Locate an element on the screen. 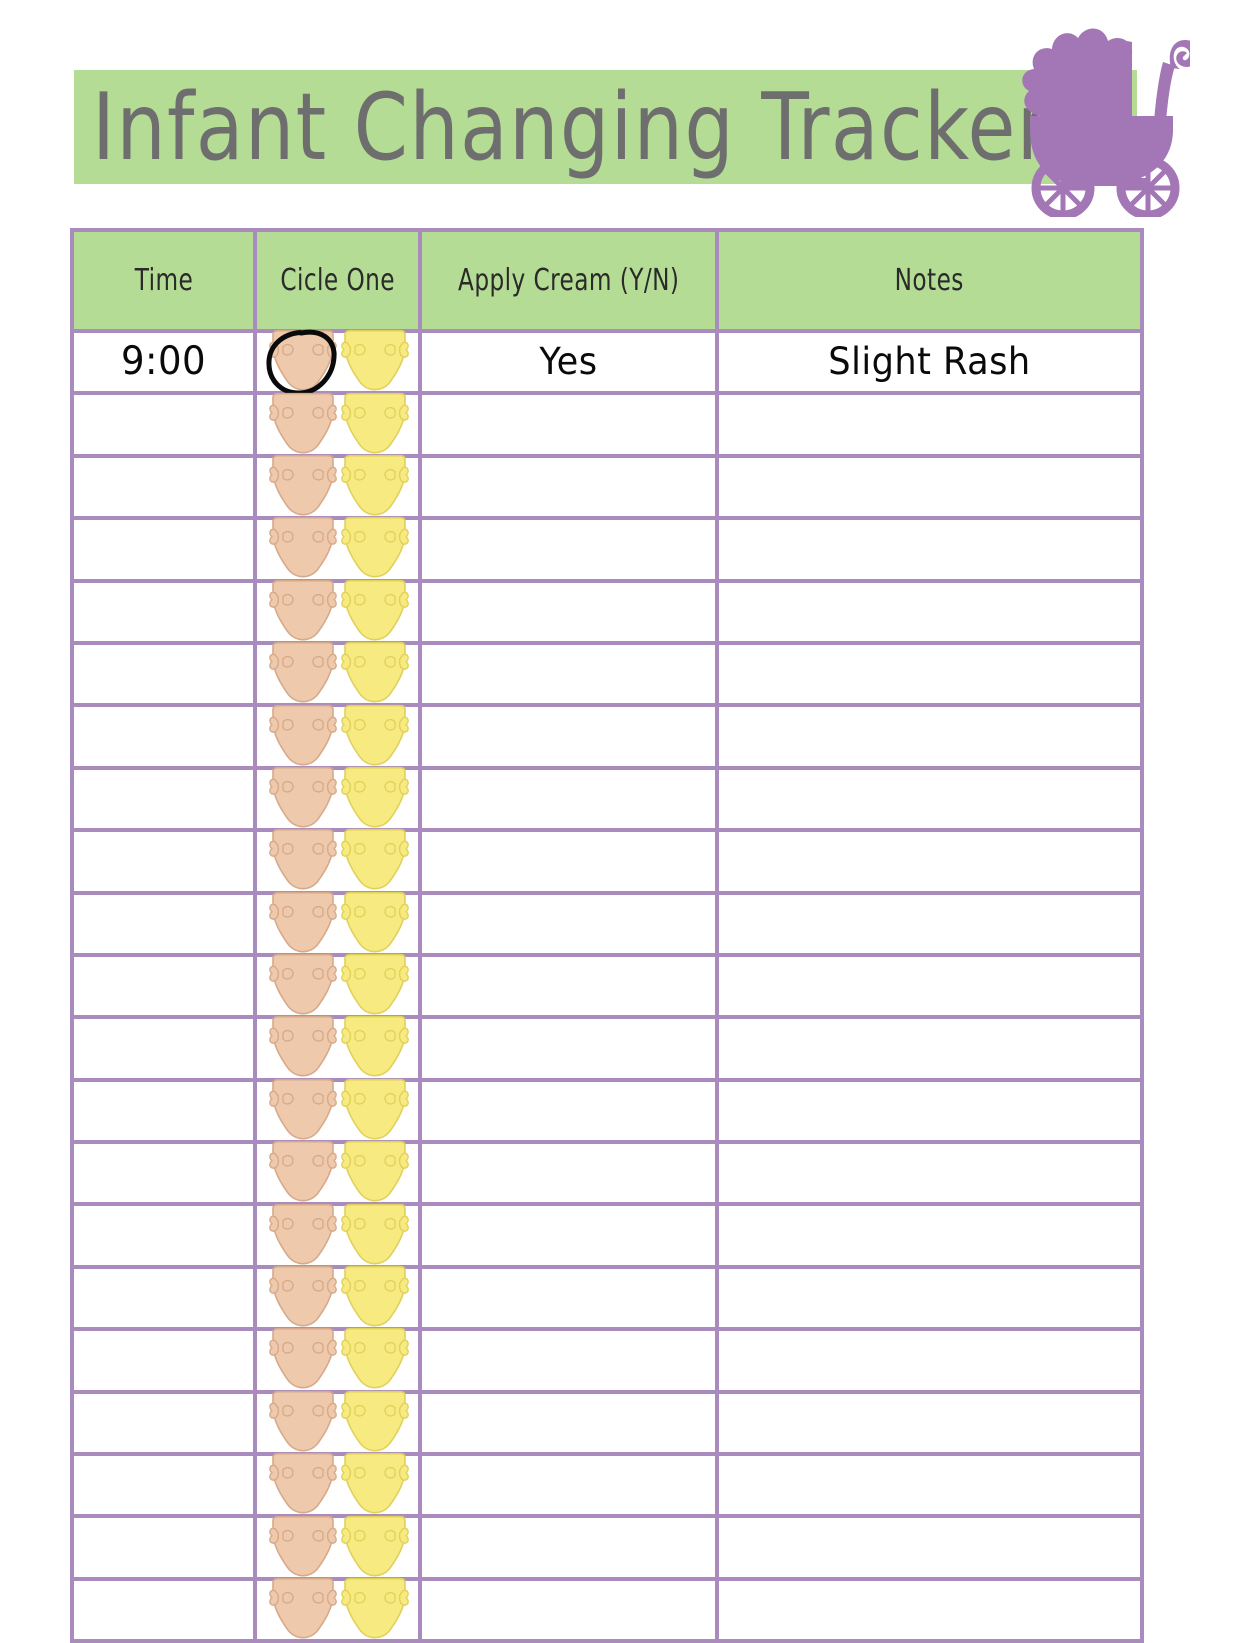 This screenshot has width=1237, height=1643. table-header-row: Time Cicle One Apply Cream (Y/N) Notes is located at coordinates (607, 280).